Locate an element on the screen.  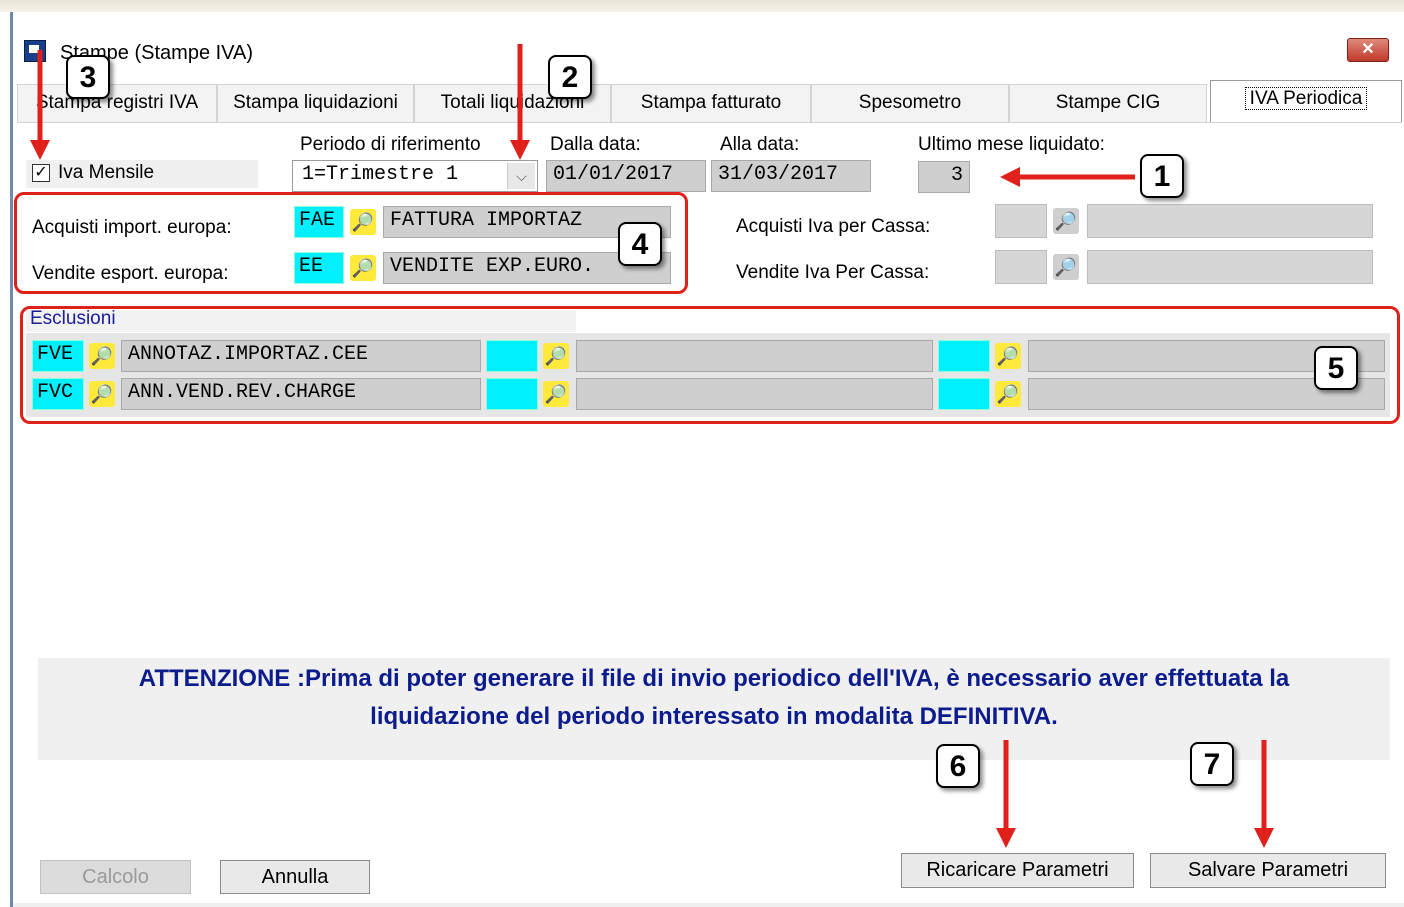
vendite-cassa-label: Vendite Iva Per Cassa: is located at coordinates (833, 272).